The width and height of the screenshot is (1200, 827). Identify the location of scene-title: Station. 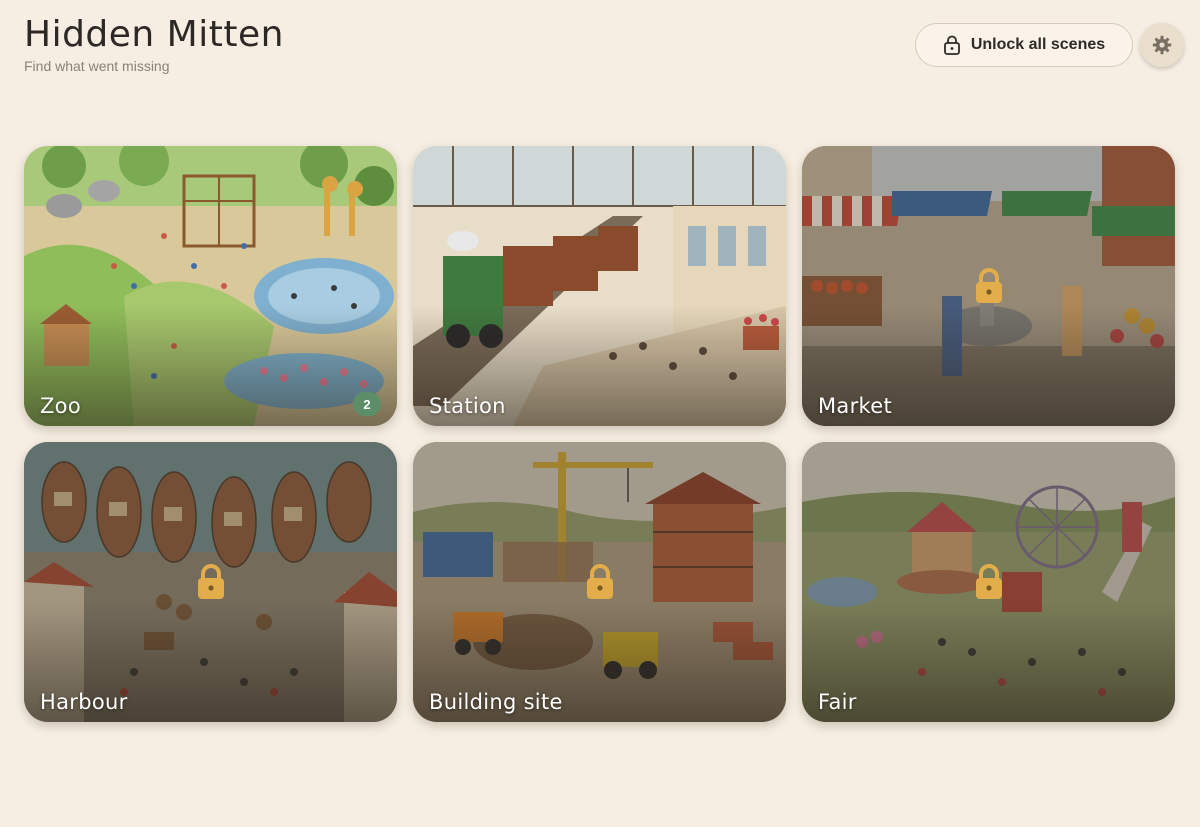
(467, 406).